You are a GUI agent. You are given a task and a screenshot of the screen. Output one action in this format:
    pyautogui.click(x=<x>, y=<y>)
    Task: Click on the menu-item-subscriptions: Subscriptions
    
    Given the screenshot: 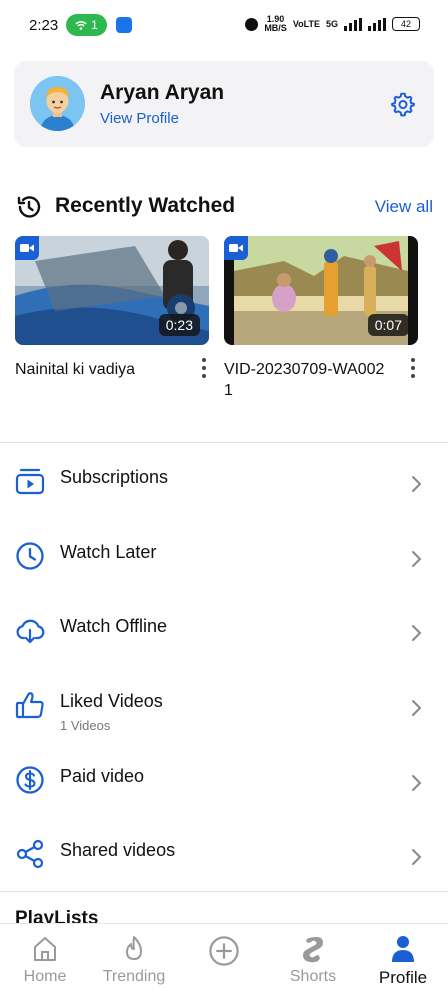 What is the action you would take?
    pyautogui.click(x=224, y=486)
    